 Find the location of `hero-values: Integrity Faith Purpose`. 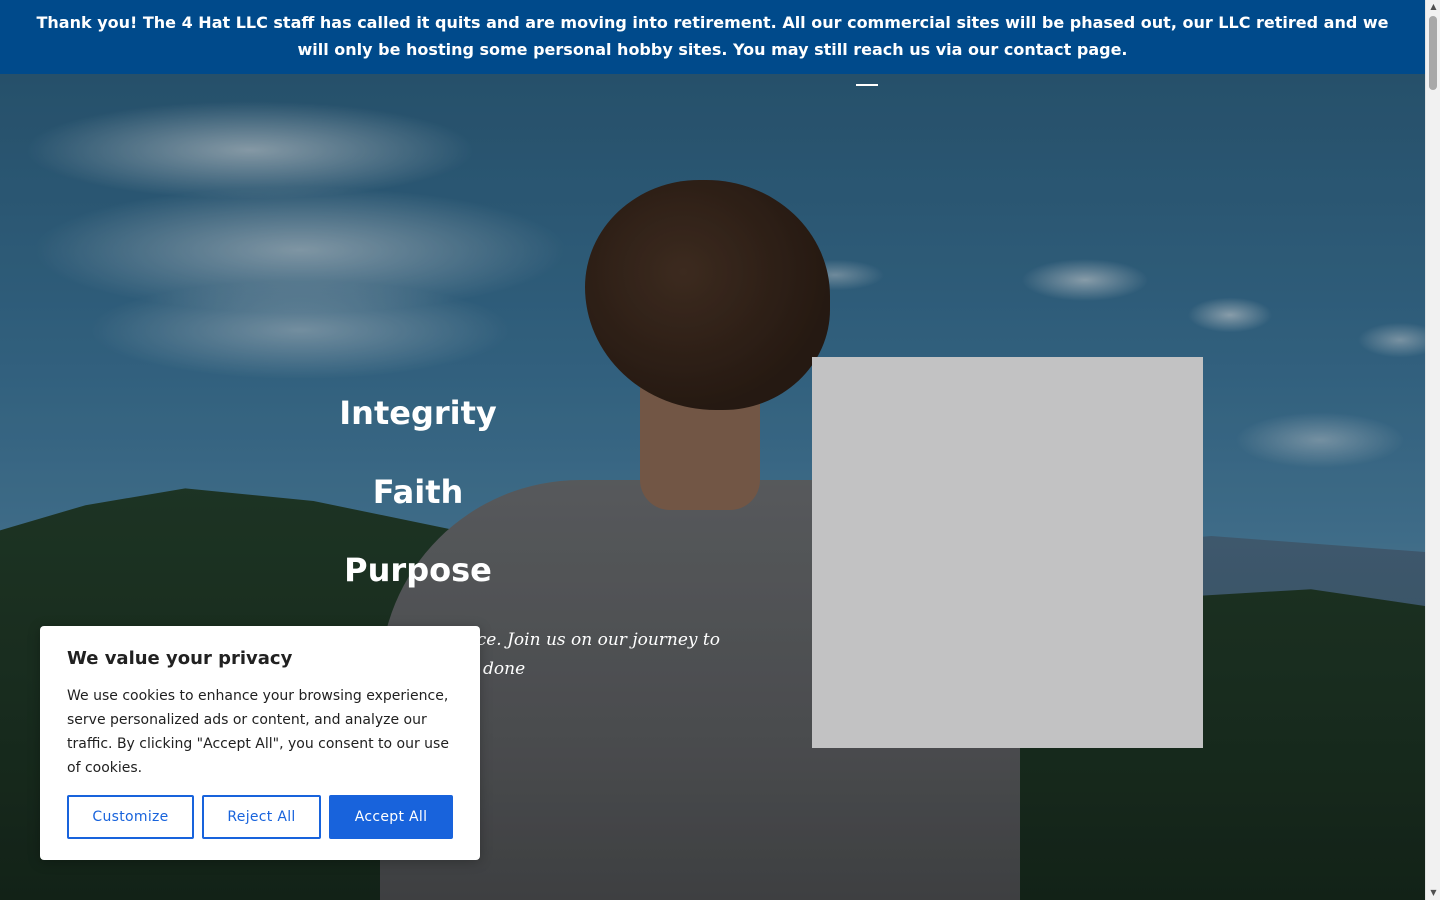

hero-values: Integrity Faith Purpose is located at coordinates (418, 506).